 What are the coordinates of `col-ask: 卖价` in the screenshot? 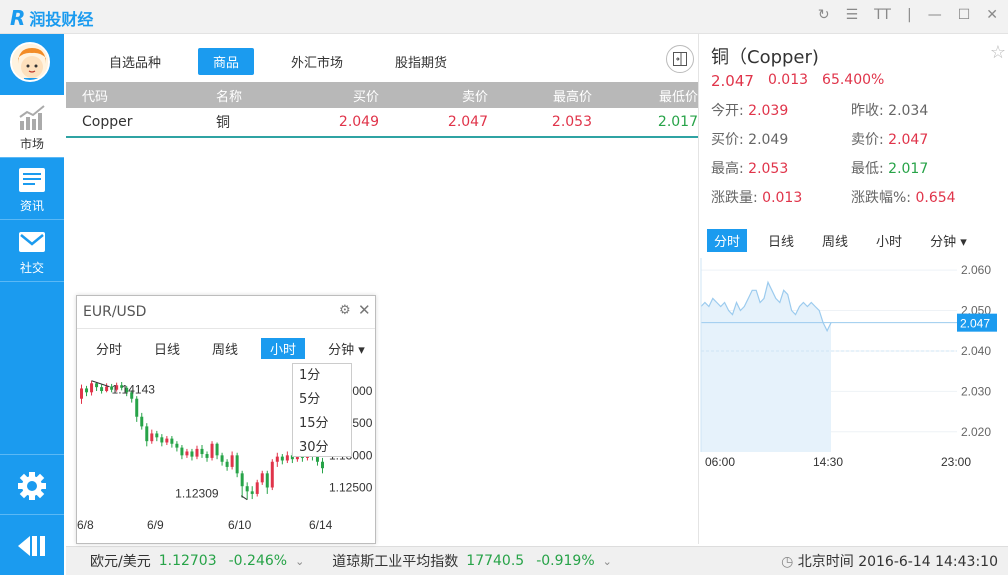 It's located at (434, 95).